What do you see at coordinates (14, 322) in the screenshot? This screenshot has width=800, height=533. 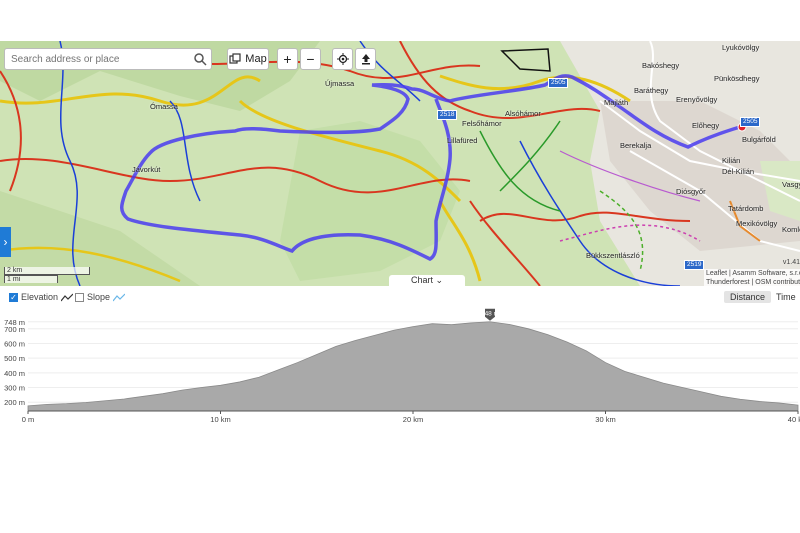 I see `y-tick-label: 748 m` at bounding box center [14, 322].